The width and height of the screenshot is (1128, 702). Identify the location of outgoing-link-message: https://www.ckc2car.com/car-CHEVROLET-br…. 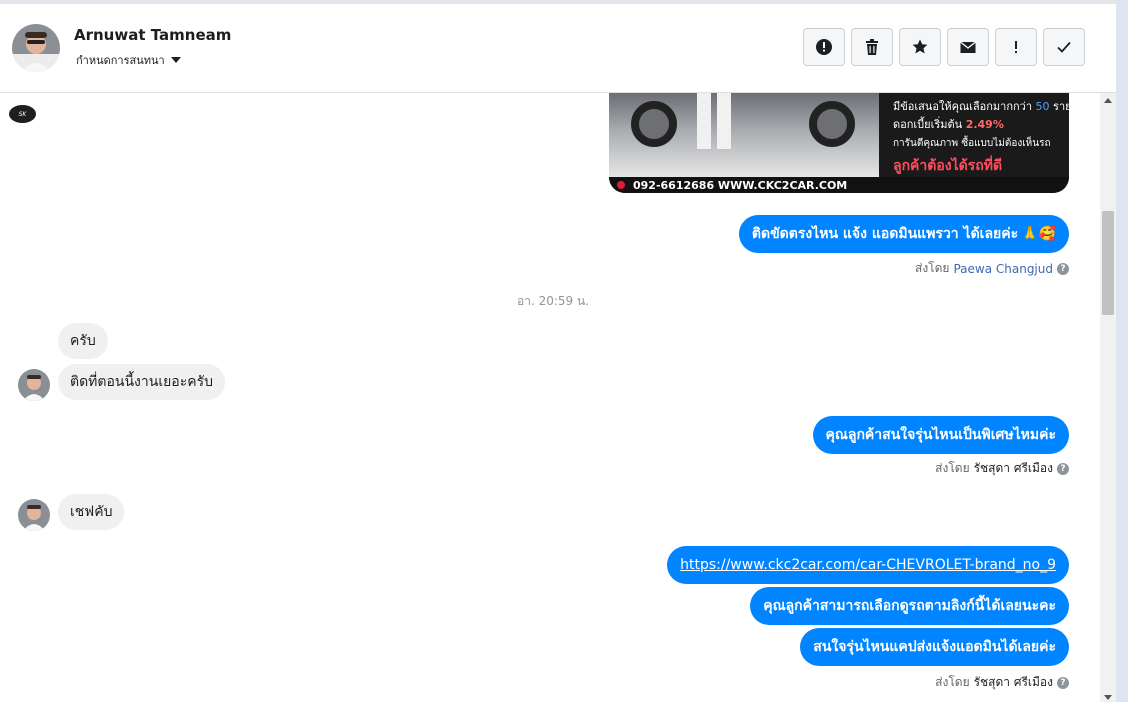
(868, 565).